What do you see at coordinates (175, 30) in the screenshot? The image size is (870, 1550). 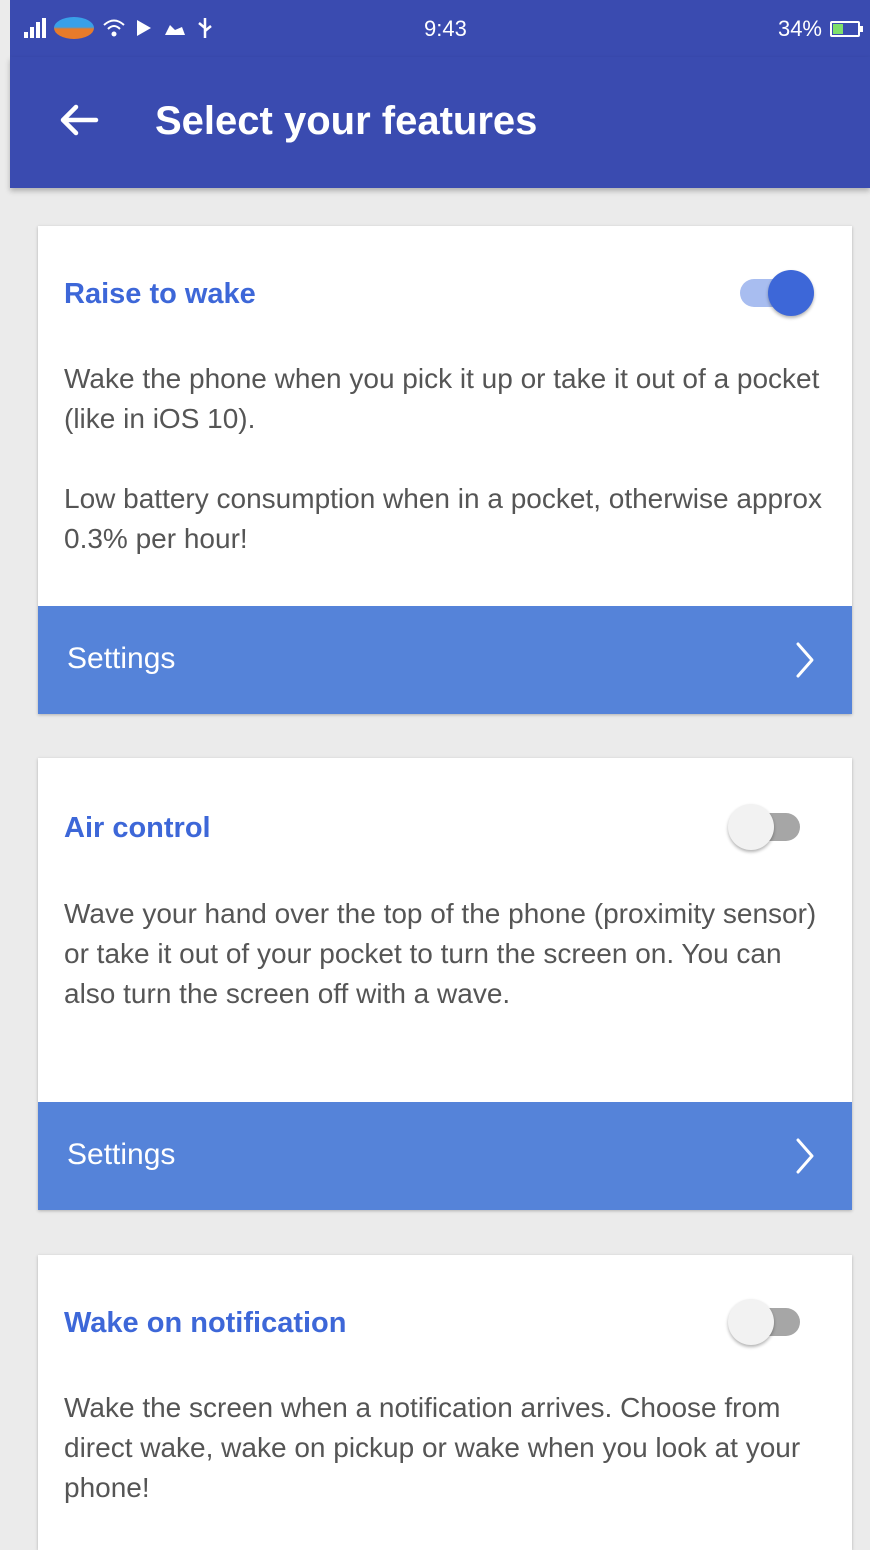 I see `cloud-icon` at bounding box center [175, 30].